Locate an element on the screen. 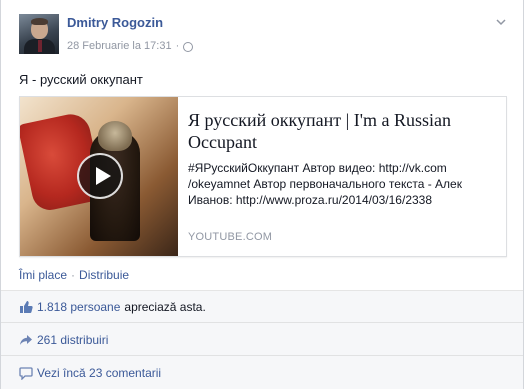  post-text: Я - русский оккупант is located at coordinates (81, 79).